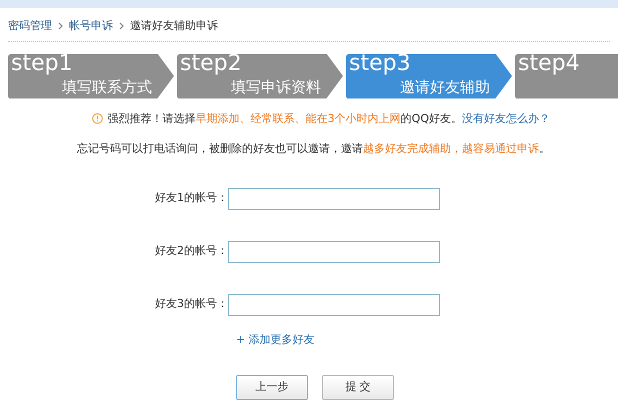 This screenshot has height=409, width=618. Describe the element at coordinates (380, 64) in the screenshot. I see `step-number: step3` at that location.